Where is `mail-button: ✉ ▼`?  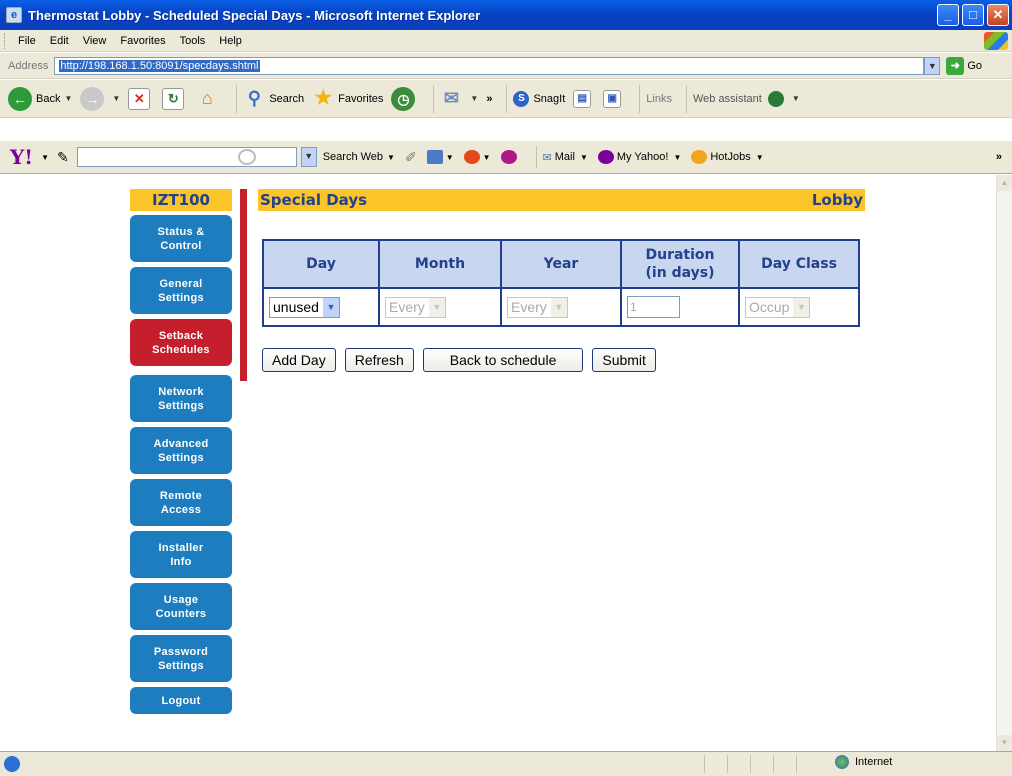
mail-button: ✉ ▼ is located at coordinates (459, 99).